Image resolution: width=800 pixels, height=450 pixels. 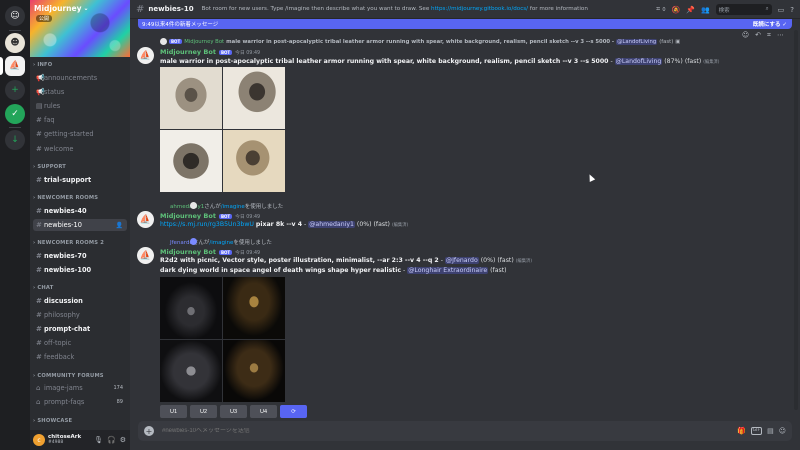 What do you see at coordinates (52, 421) in the screenshot?
I see `category-showcase: › SHOWCASE` at bounding box center [52, 421].